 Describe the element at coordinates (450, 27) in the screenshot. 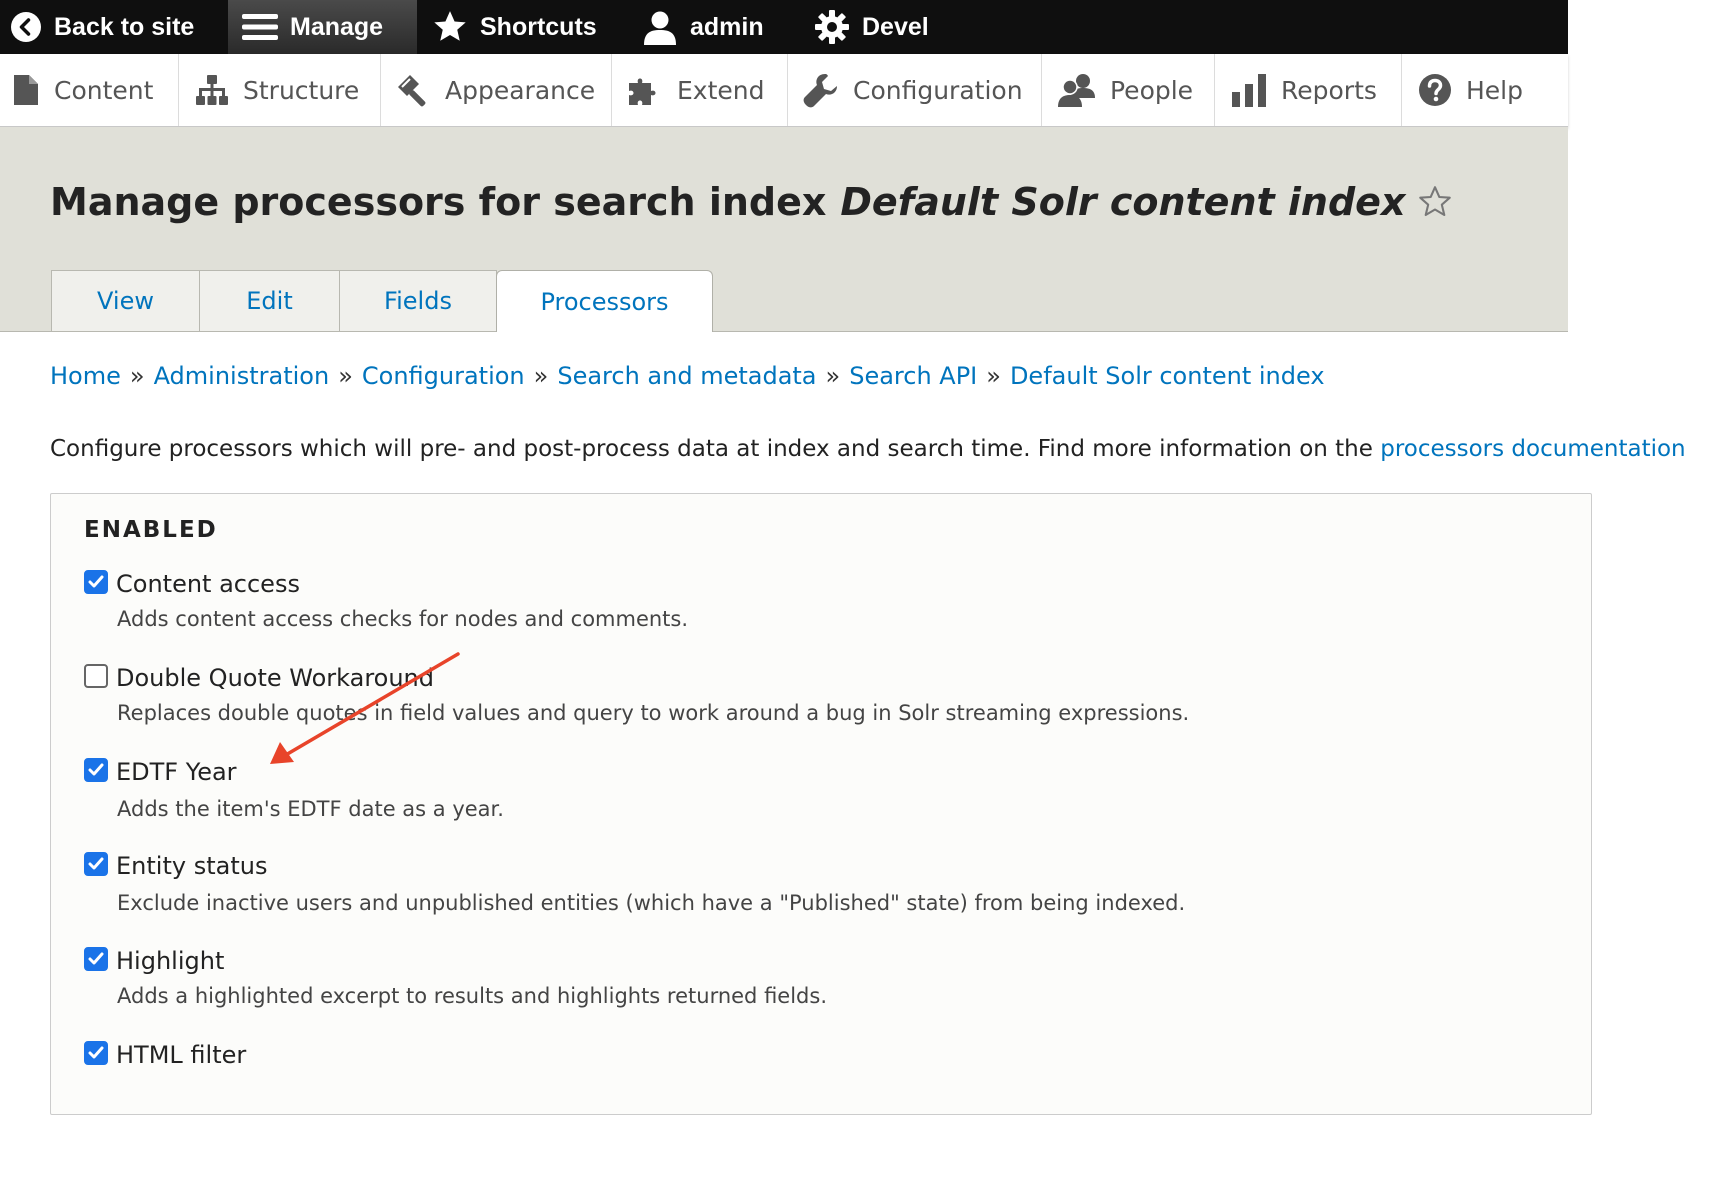

I see `star-icon` at that location.